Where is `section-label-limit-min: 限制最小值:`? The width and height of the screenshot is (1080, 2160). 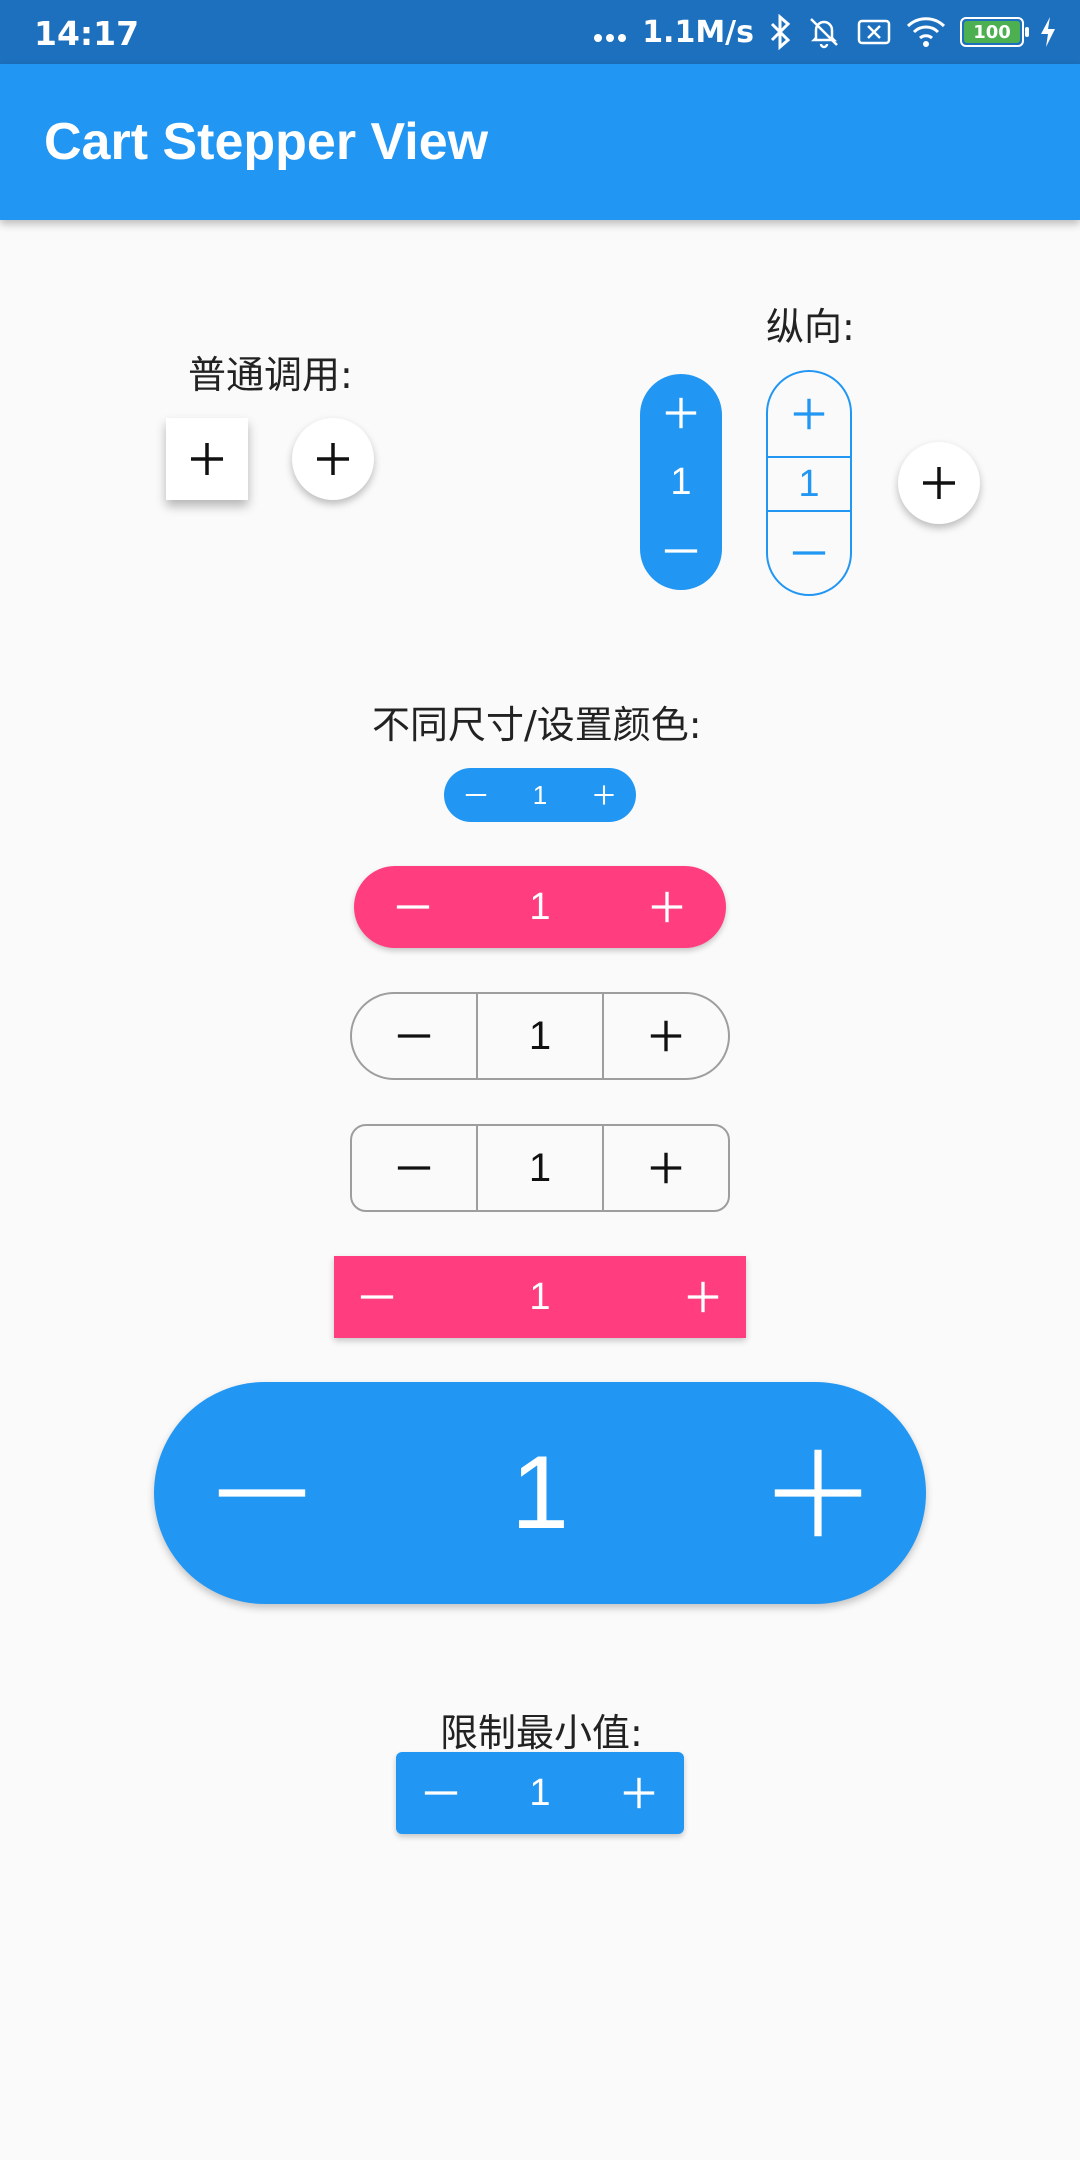
section-label-limit-min: 限制最小值: is located at coordinates (541, 1733).